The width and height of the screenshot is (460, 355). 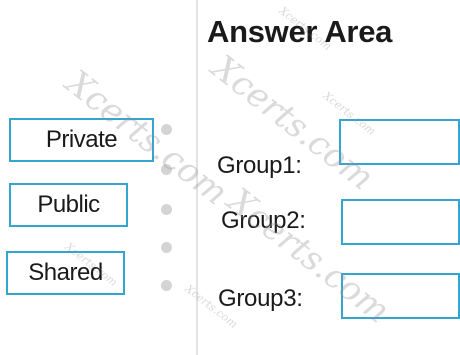 I want to click on group1-drop-target, so click(x=399, y=142).